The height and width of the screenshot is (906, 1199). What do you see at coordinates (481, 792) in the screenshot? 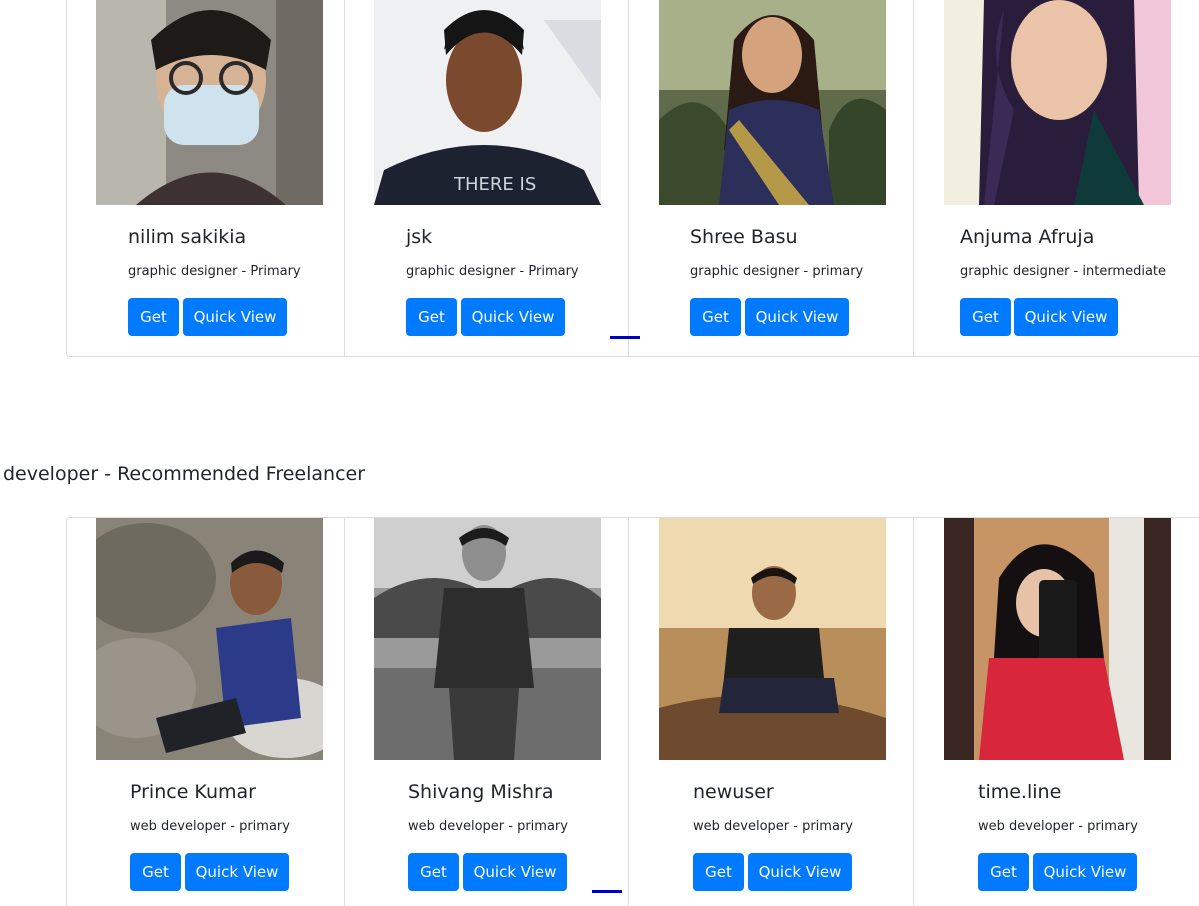
I see `freelancer-name: Shivang Mishra` at bounding box center [481, 792].